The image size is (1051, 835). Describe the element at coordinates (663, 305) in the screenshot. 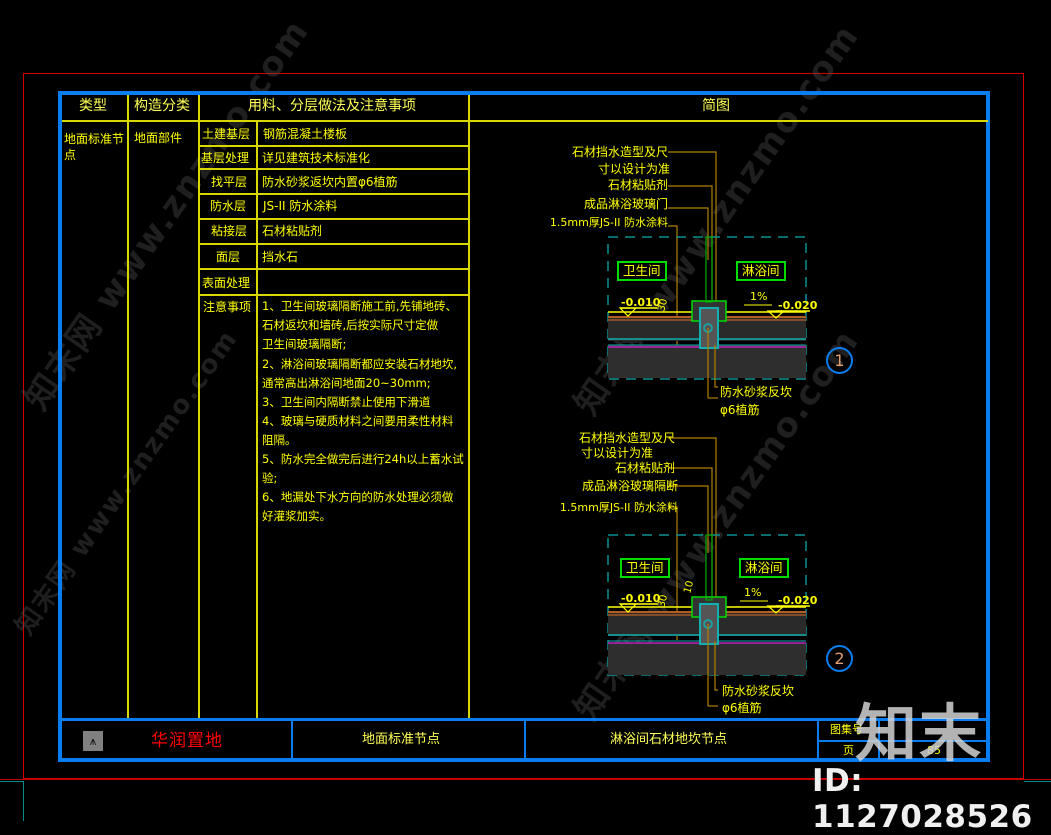

I see `dimension-value: 30` at that location.